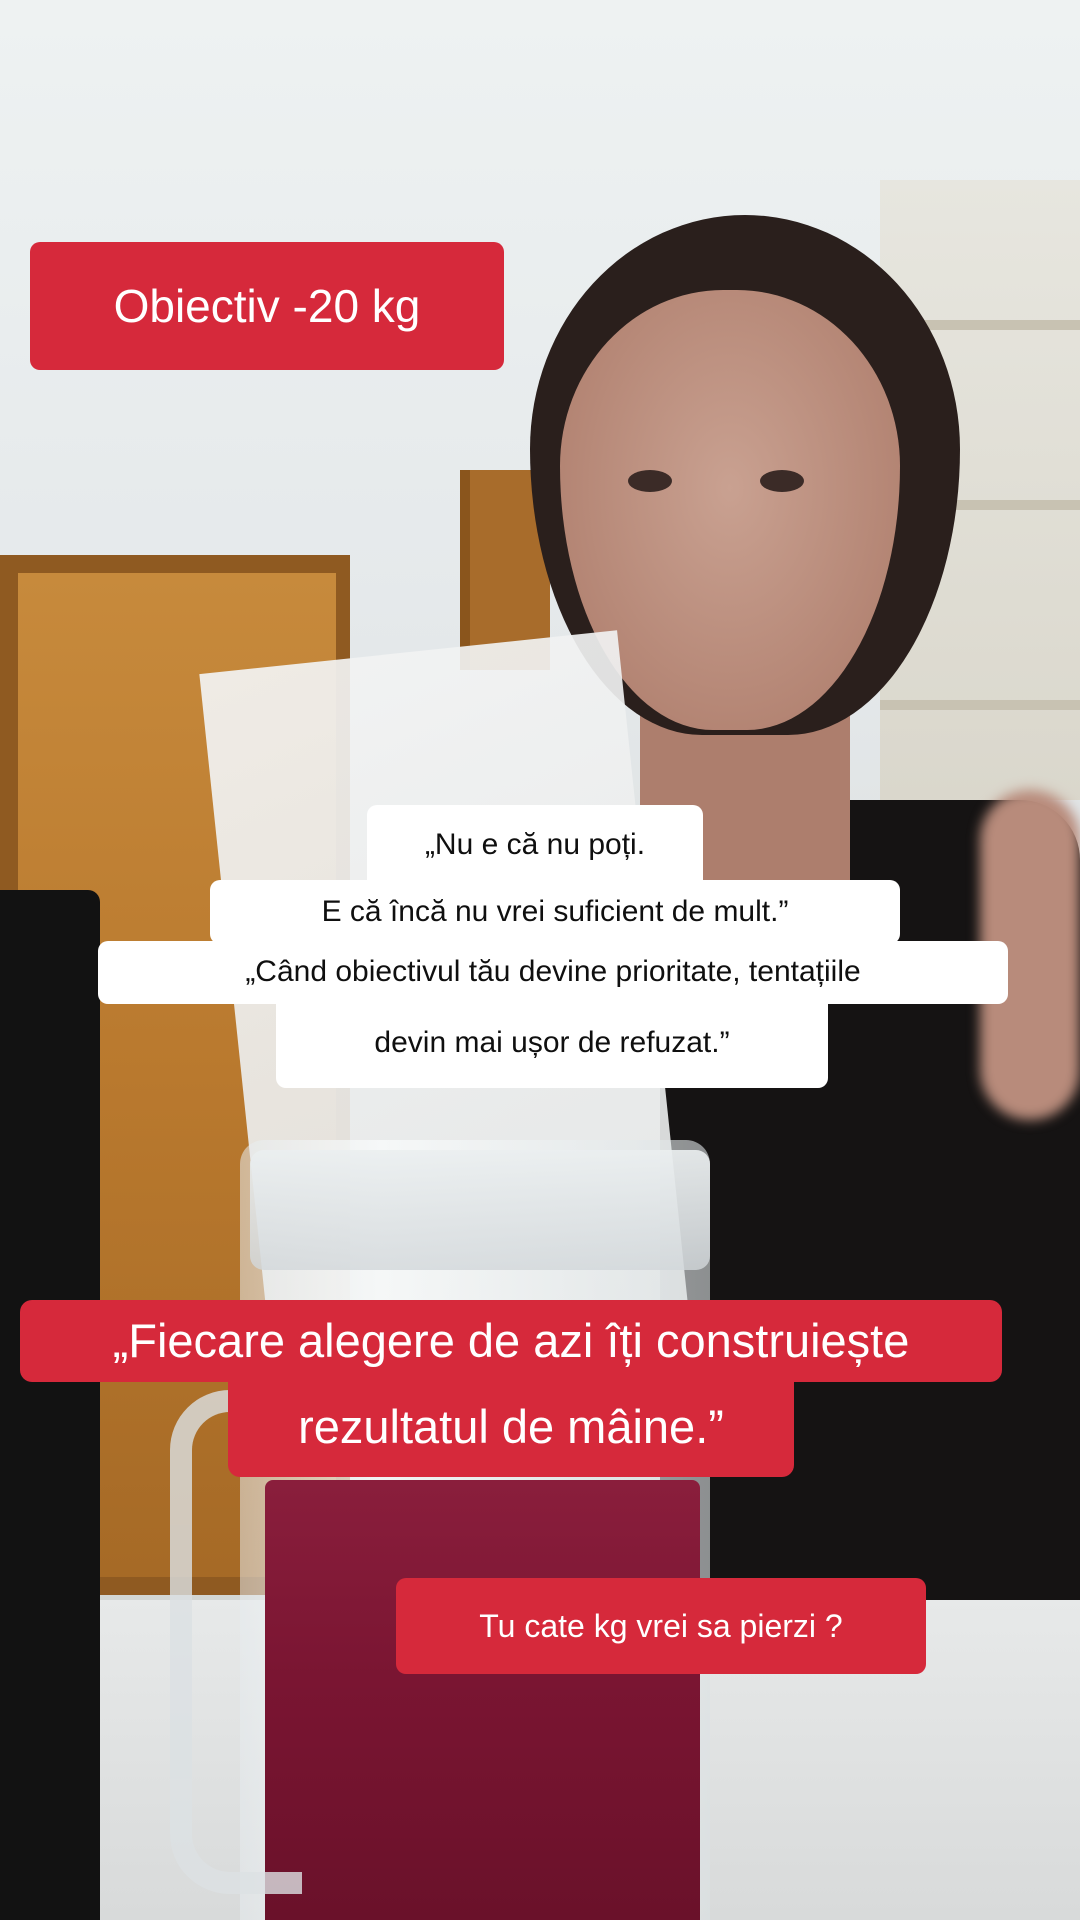  What do you see at coordinates (511, 1429) in the screenshot?
I see `main-quote-line: rezultatul de mâine.”` at bounding box center [511, 1429].